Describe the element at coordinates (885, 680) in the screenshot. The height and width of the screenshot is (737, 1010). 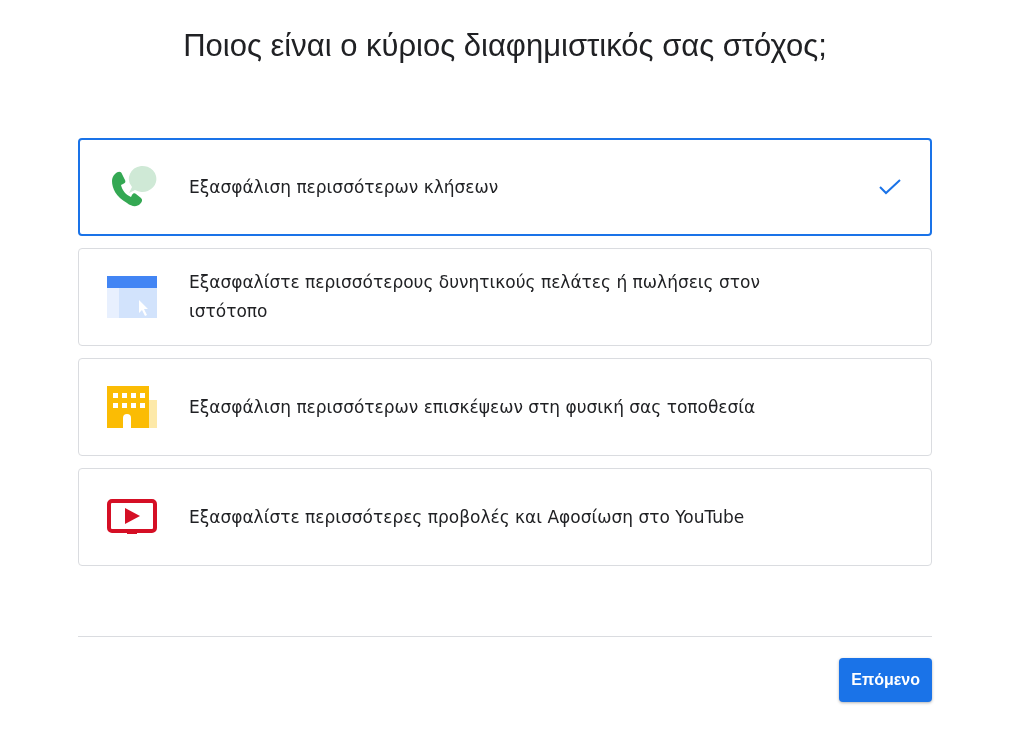
I see `next-button: Επόμενο` at that location.